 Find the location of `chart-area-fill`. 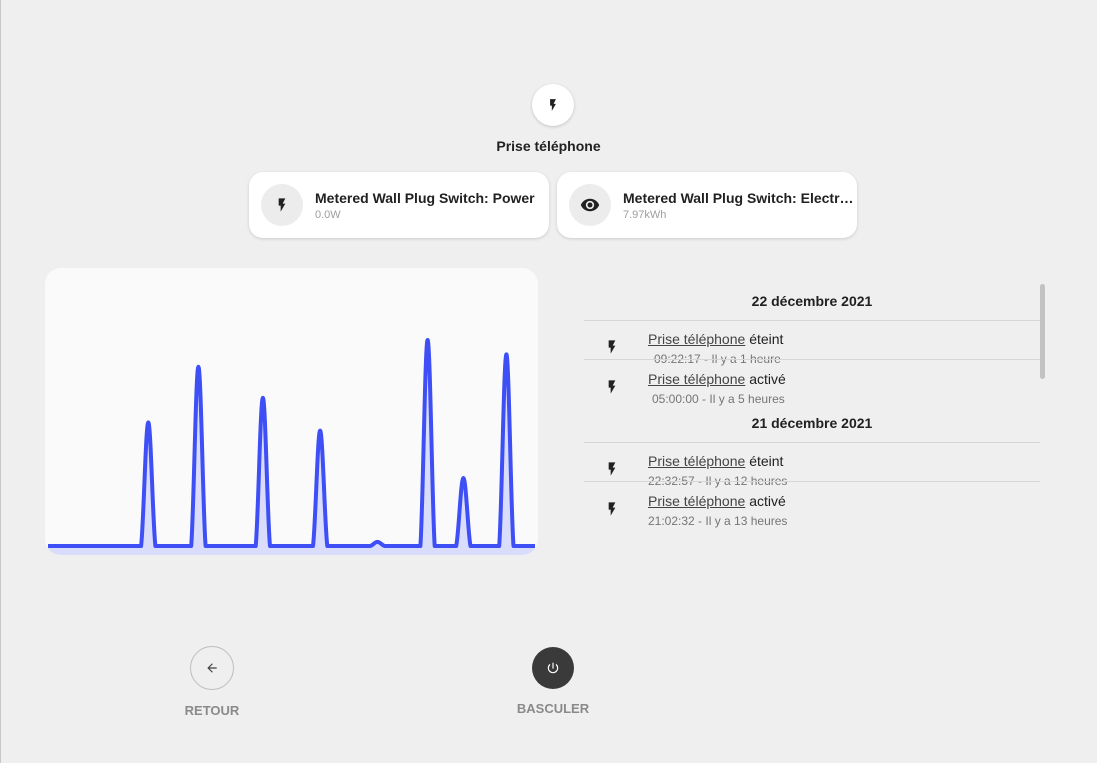

chart-area-fill is located at coordinates (291, 447).